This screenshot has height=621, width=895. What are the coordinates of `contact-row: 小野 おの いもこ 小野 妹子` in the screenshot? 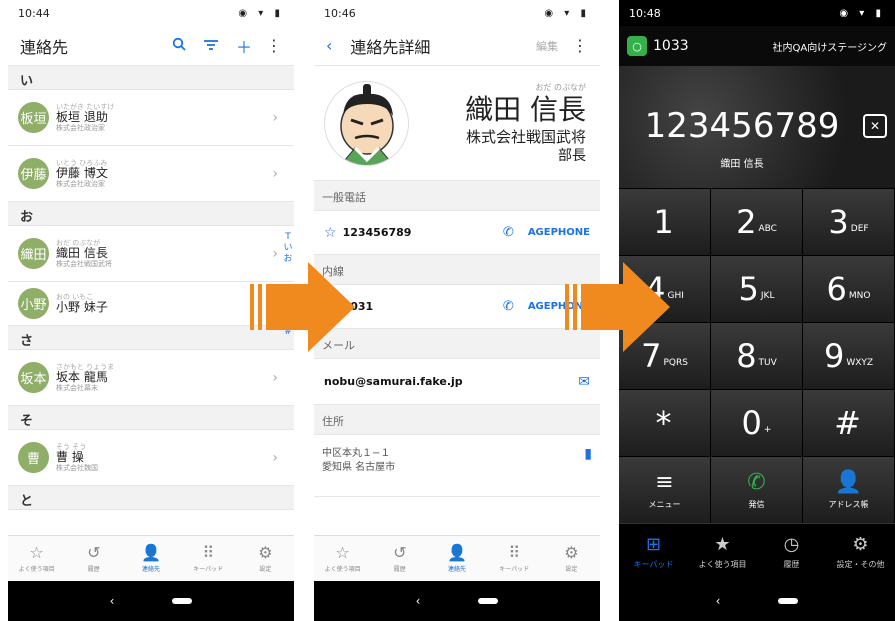 It's located at (151, 304).